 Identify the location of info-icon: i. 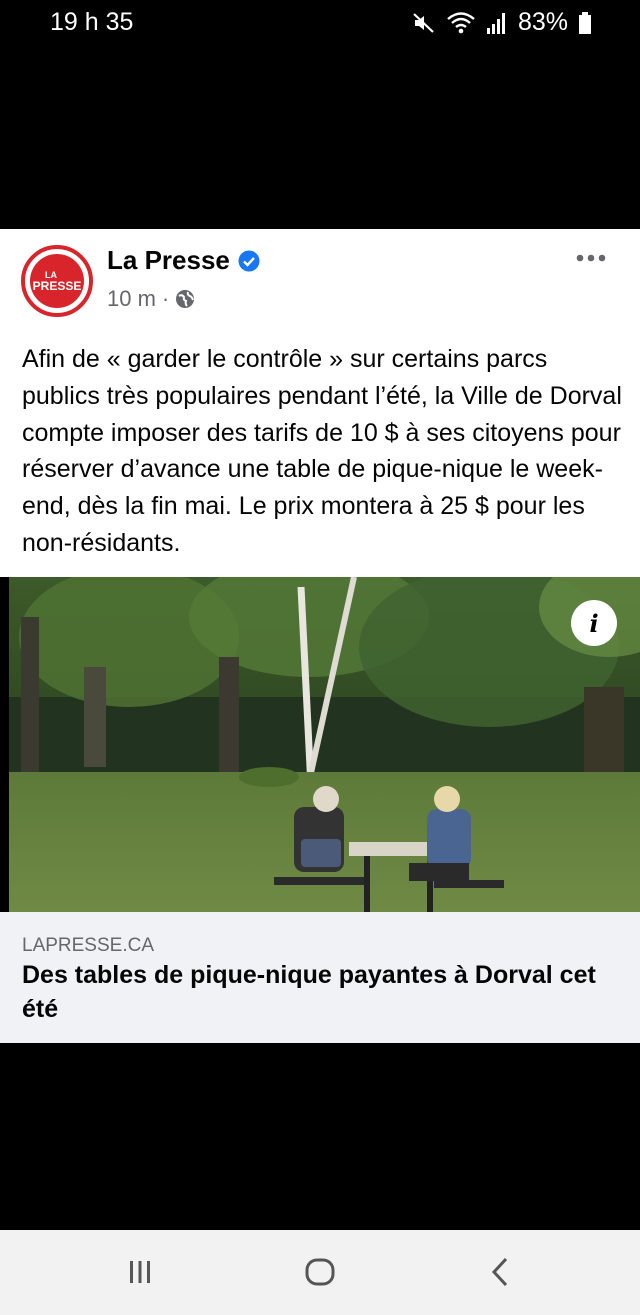
(594, 623).